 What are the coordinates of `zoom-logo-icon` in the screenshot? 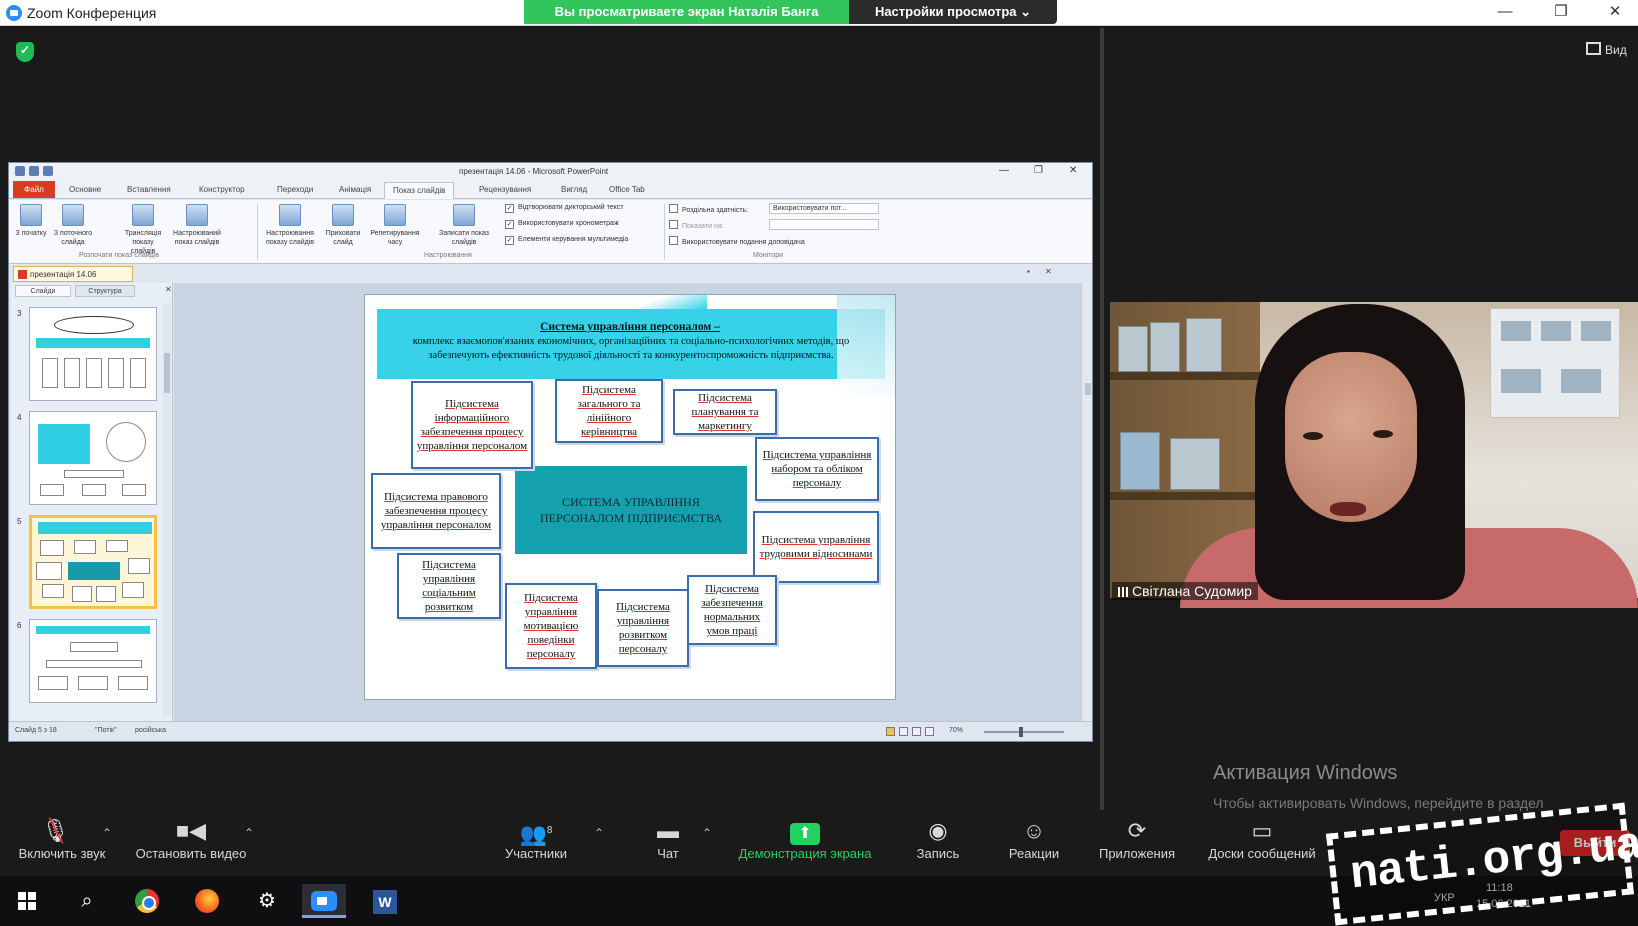 It's located at (14, 13).